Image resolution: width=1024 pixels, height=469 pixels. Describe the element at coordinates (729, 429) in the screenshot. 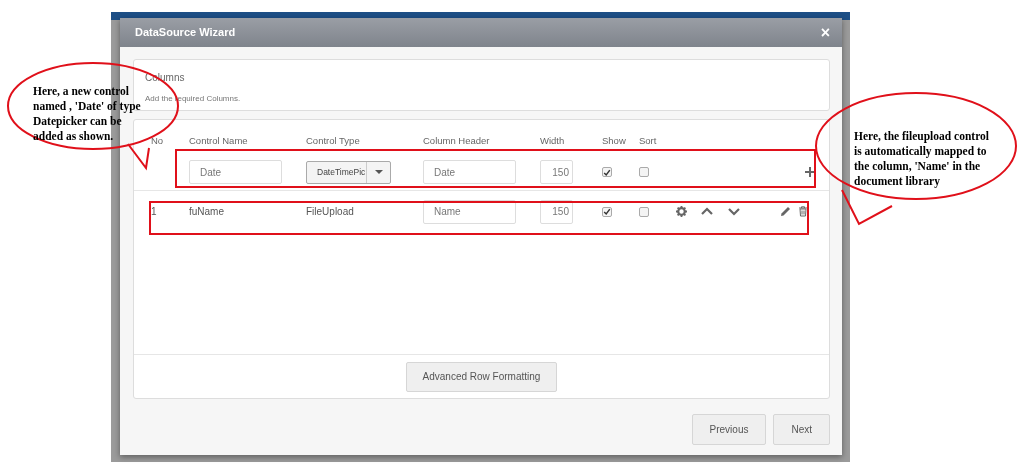

I see `wizard-button: Previous` at that location.